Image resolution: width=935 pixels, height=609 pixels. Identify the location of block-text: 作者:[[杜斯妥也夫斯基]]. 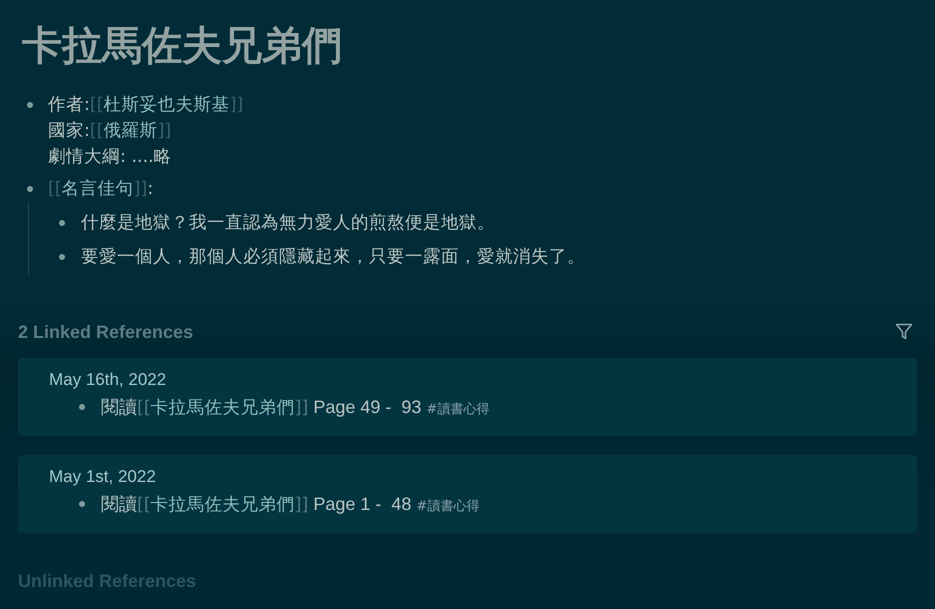
(146, 105).